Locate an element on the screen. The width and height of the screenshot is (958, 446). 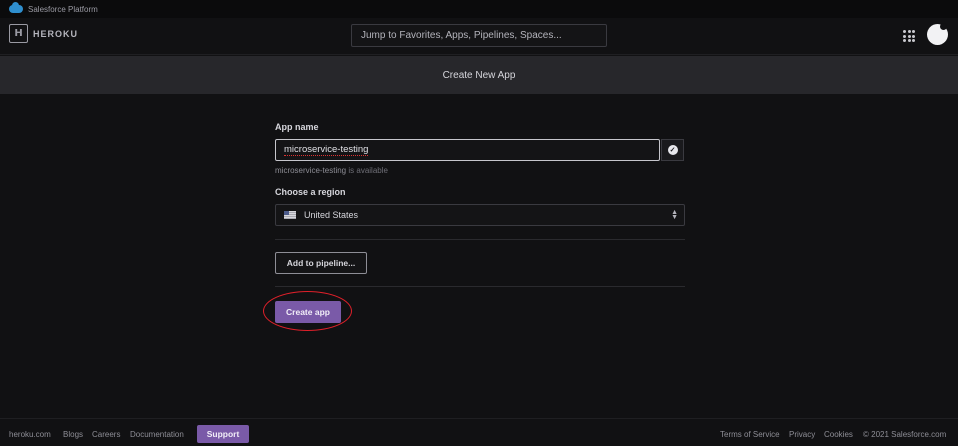
availability-status: is available is located at coordinates (367, 170).